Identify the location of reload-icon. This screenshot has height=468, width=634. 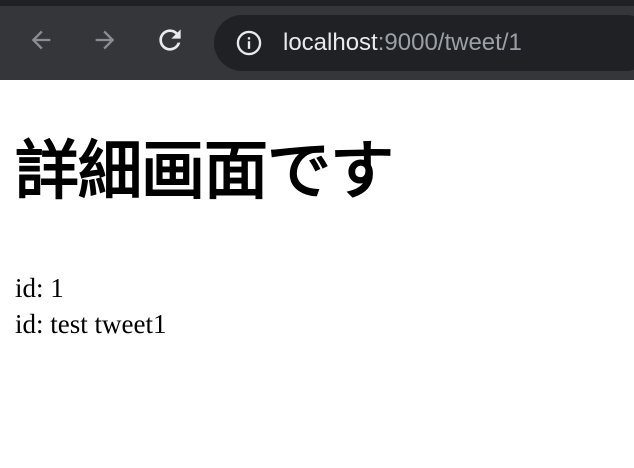
(170, 40).